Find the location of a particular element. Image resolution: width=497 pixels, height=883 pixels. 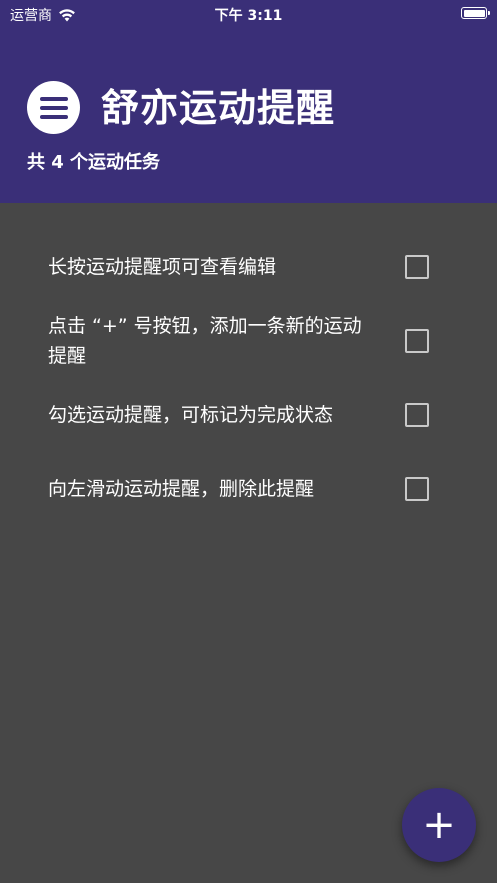

task-item: 长按运动提醒项可查看编辑 is located at coordinates (248, 267).